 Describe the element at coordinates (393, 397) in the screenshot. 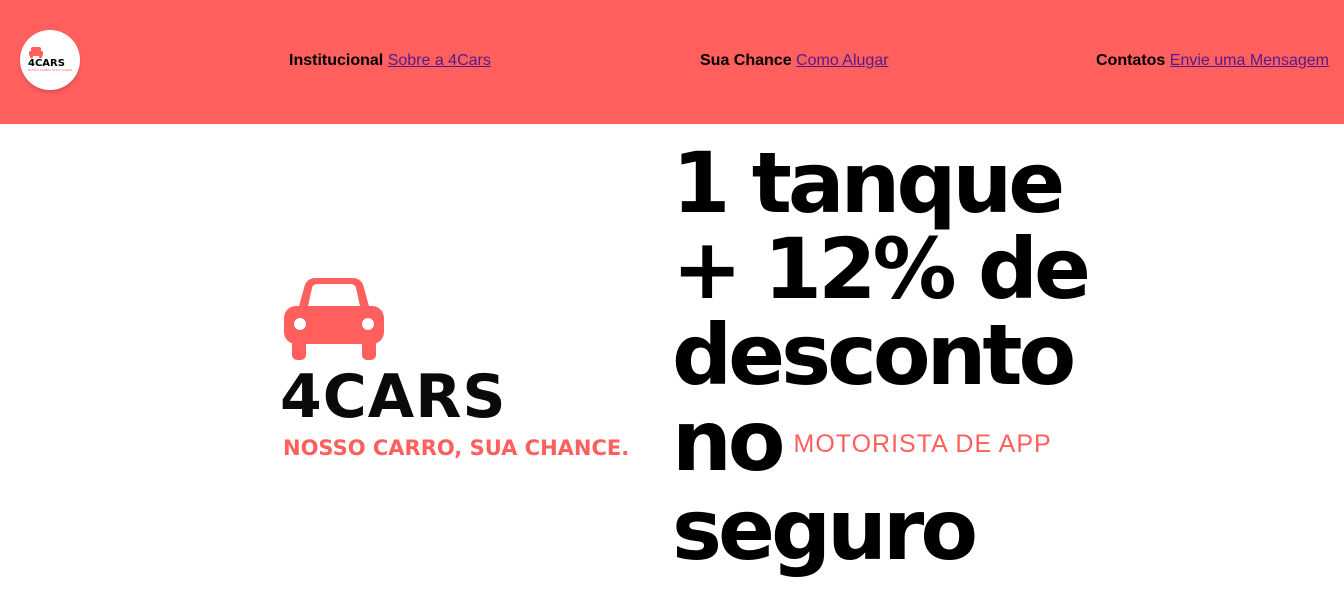

I see `brand-name: 4CARS` at that location.